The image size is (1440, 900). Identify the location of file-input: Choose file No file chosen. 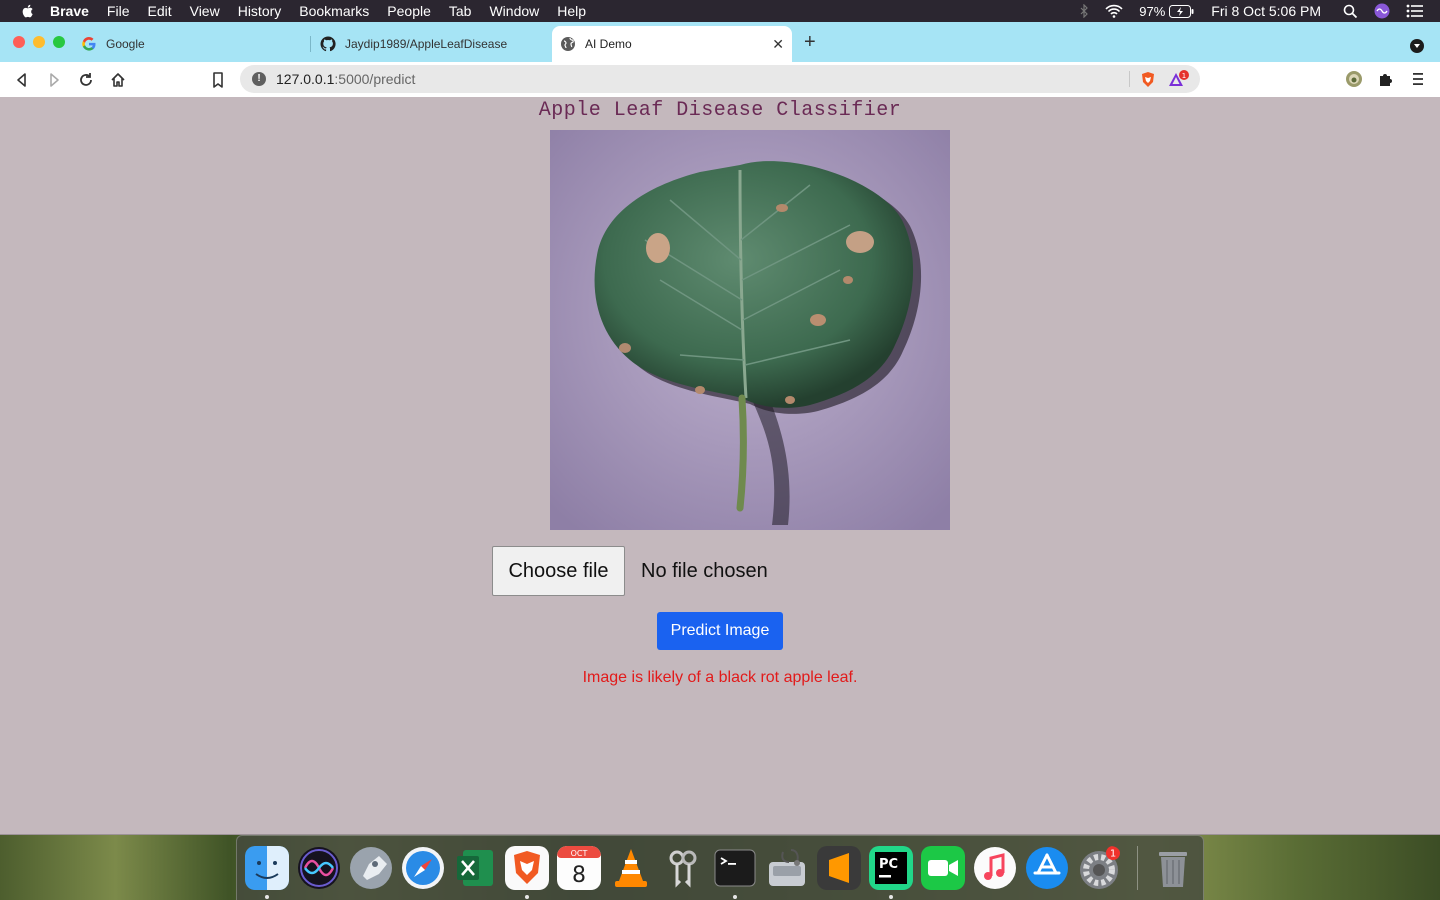
(630, 571).